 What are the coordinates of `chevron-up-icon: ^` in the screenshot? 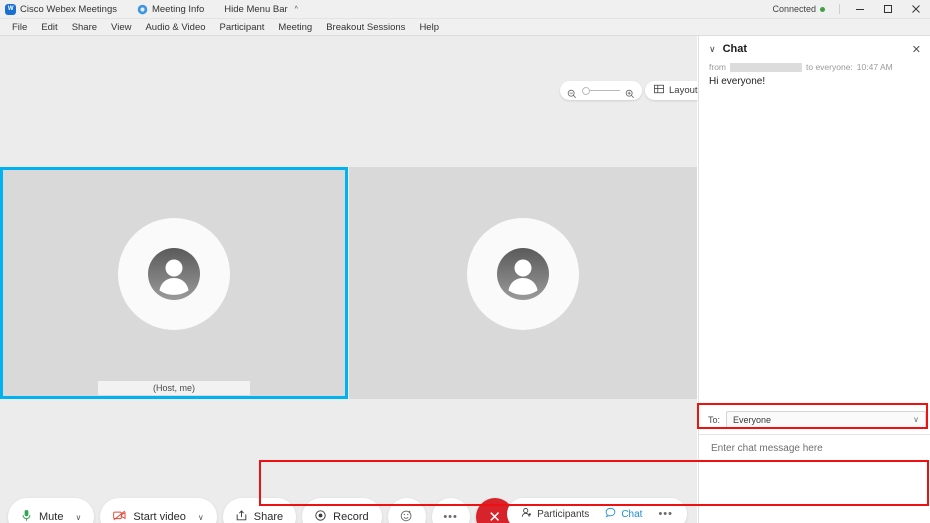 It's located at (296, 9).